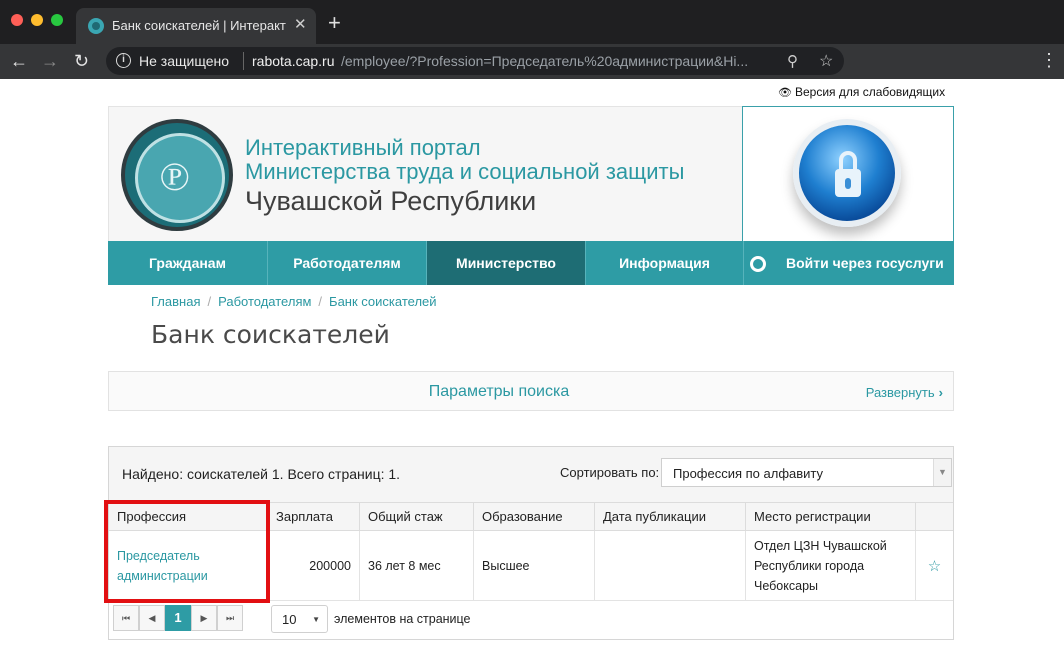  What do you see at coordinates (402, 619) in the screenshot?
I see `page-size-label: элементов на странице` at bounding box center [402, 619].